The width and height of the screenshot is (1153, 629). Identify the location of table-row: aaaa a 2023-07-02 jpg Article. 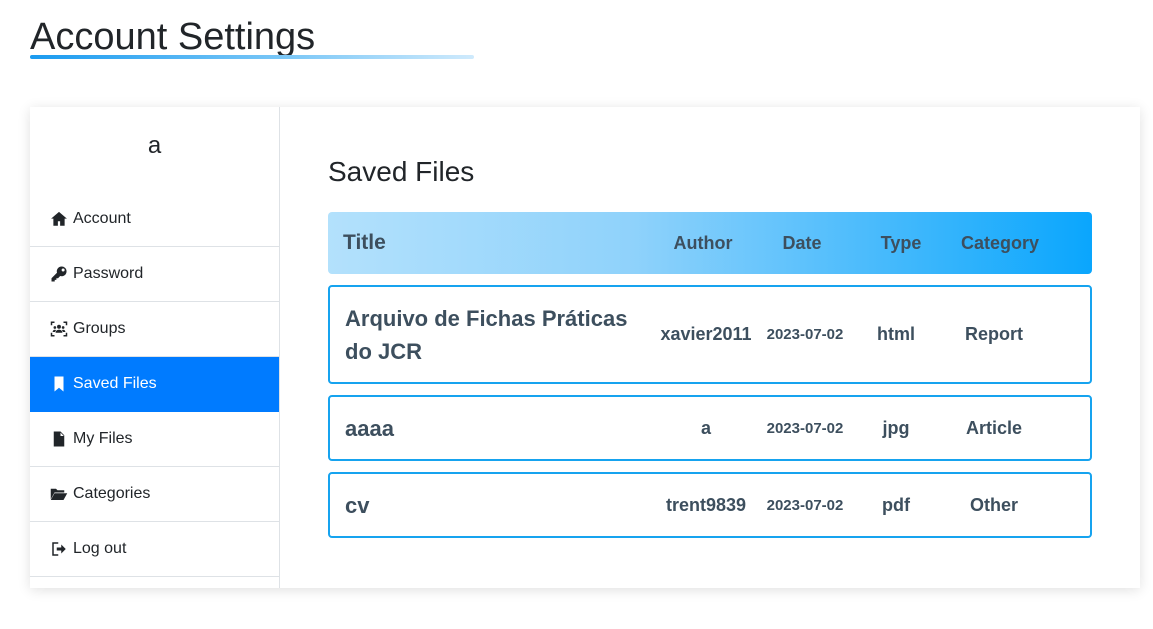
(710, 428).